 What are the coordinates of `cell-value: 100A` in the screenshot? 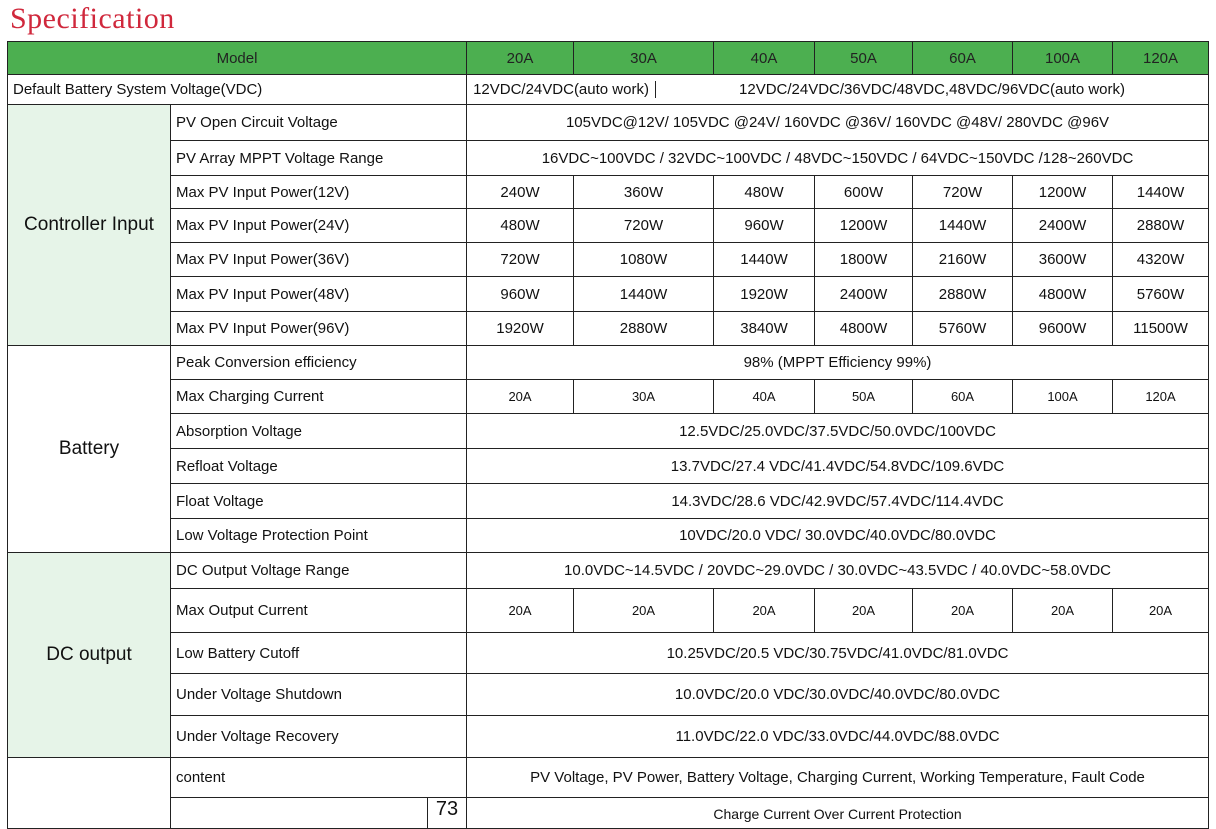 It's located at (1063, 396).